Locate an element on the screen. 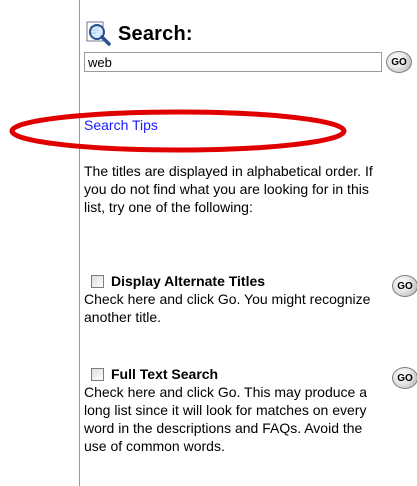 The image size is (417, 486). search-go-button: GO is located at coordinates (399, 62).